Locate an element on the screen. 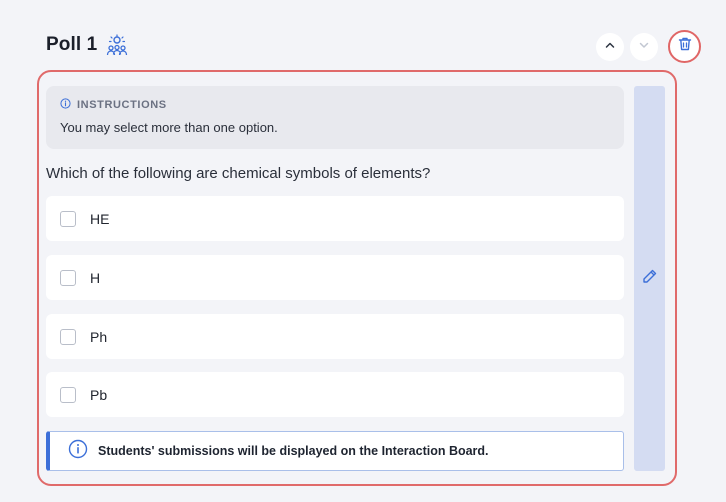 The width and height of the screenshot is (726, 502). poll-header: Poll 1 is located at coordinates (373, 45).